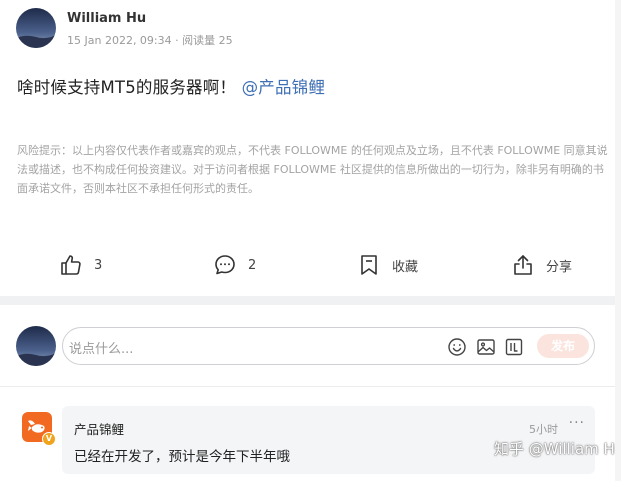  What do you see at coordinates (182, 457) in the screenshot?
I see `reply-text: 已经在开发了，预计是今年下半年哦` at bounding box center [182, 457].